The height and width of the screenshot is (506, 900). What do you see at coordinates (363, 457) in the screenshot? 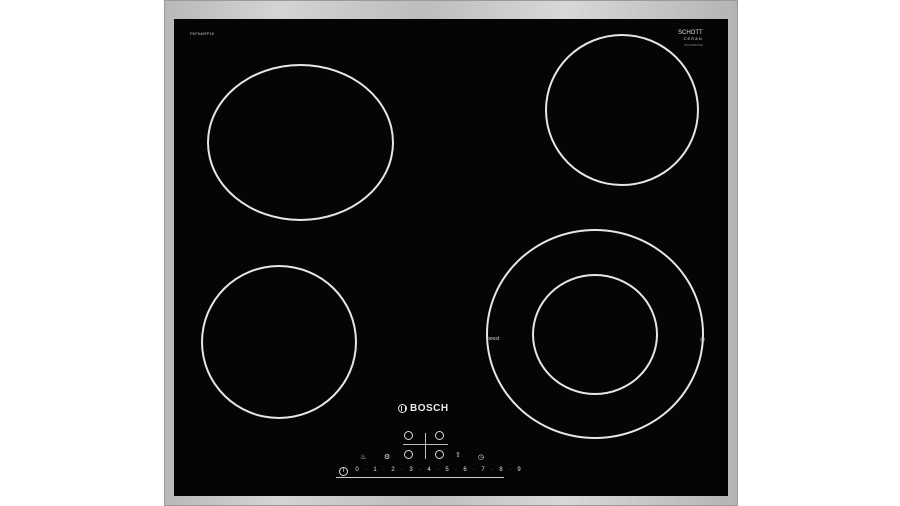
I see `child-lock-icon: ♨` at bounding box center [363, 457].